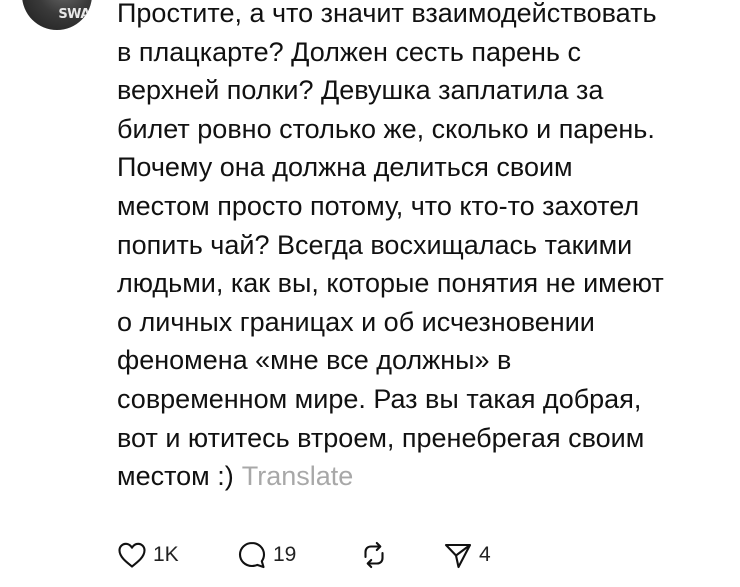  What do you see at coordinates (252, 555) in the screenshot?
I see `speech-bubble-icon` at bounding box center [252, 555].